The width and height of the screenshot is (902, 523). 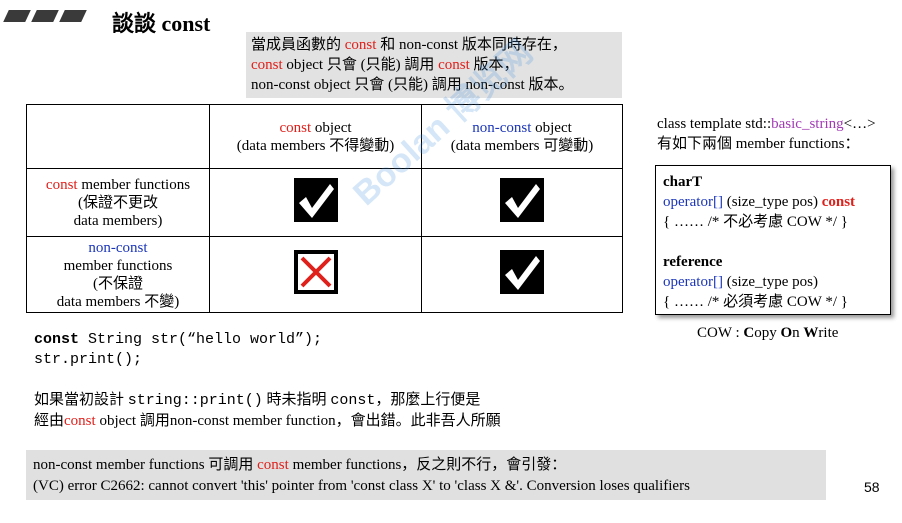 I want to click on cow-note: COW : Copy On Write, so click(x=768, y=333).